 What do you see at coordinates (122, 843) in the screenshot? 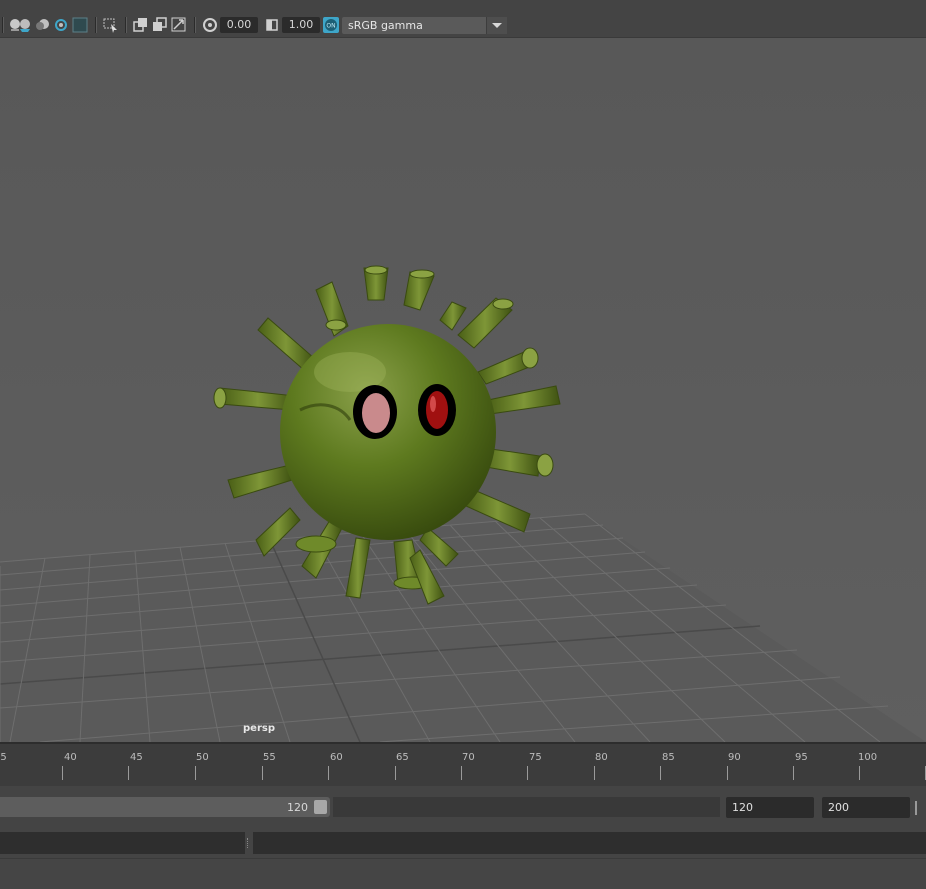
I see `command-input` at bounding box center [122, 843].